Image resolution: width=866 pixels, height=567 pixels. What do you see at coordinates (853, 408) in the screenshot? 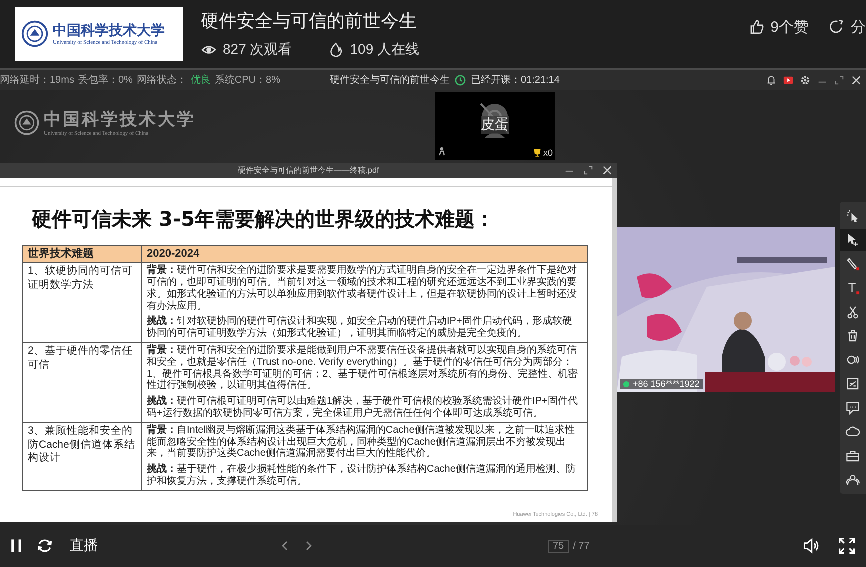
I see `chat-icon` at bounding box center [853, 408].